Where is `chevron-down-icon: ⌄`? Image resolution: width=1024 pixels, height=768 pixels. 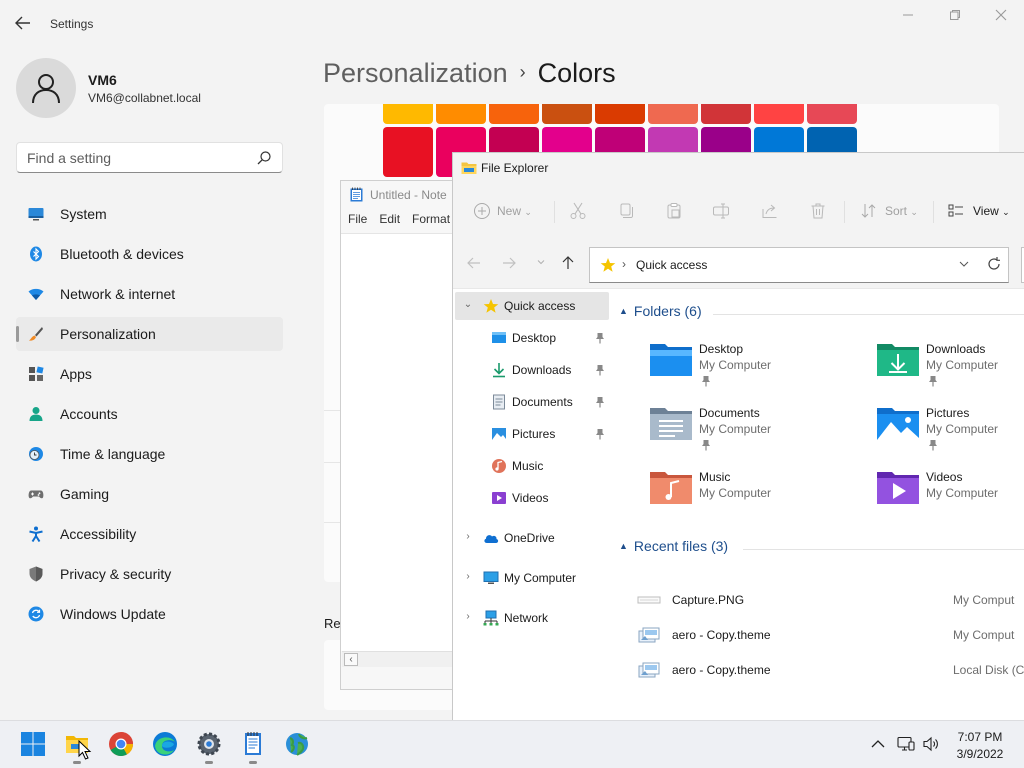 chevron-down-icon: ⌄ is located at coordinates (468, 304).